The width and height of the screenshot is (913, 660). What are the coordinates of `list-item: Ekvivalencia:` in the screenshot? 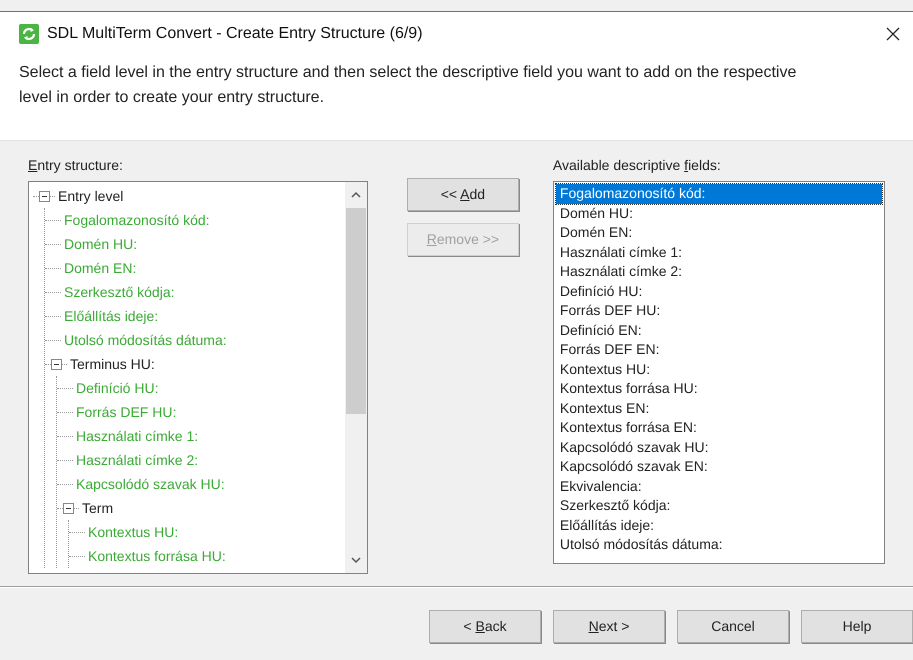 It's located at (719, 486).